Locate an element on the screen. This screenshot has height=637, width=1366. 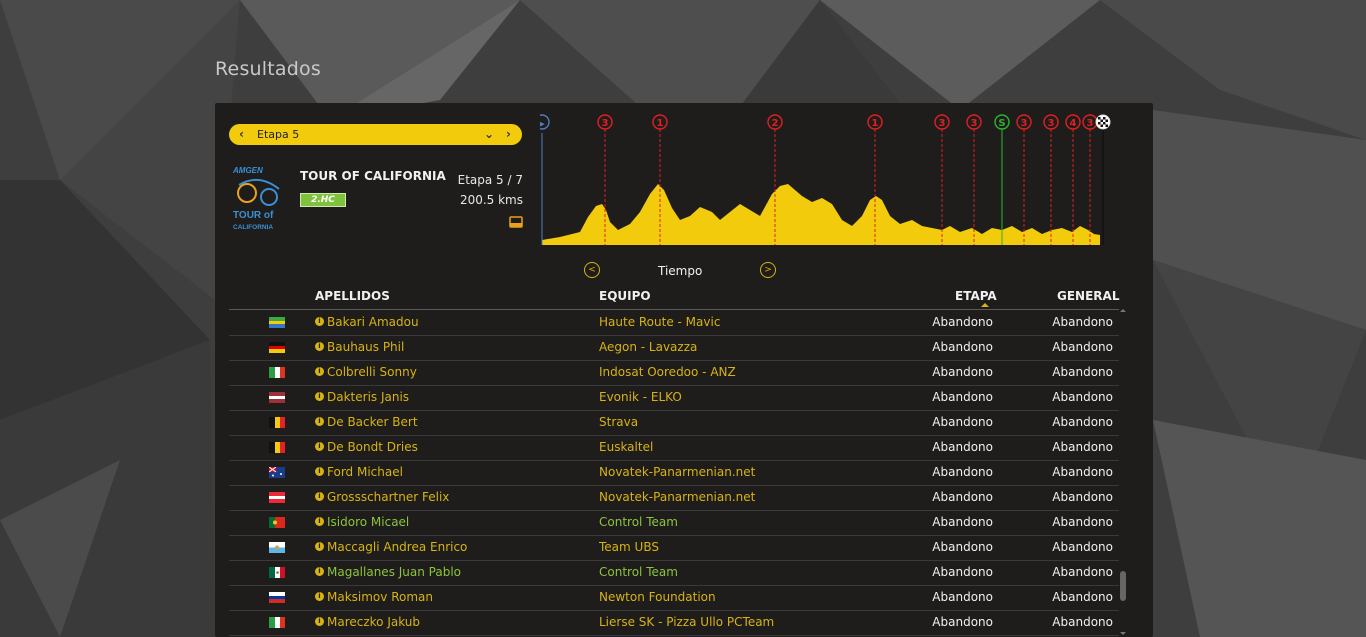
flag-latvia-icon is located at coordinates (277, 397).